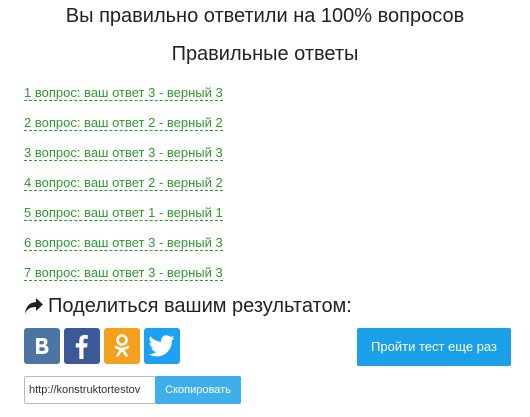  I want to click on social-buttons, so click(104, 346).